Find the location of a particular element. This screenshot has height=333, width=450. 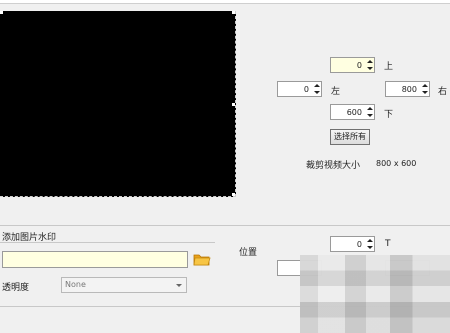

crop-handle-top-left is located at coordinates (1, 12).